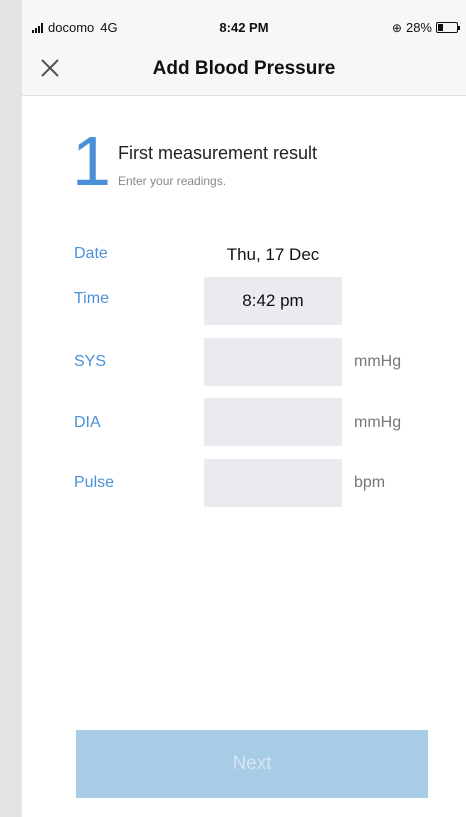 This screenshot has height=817, width=466. Describe the element at coordinates (378, 422) in the screenshot. I see `dia-unit: mmHg` at that location.